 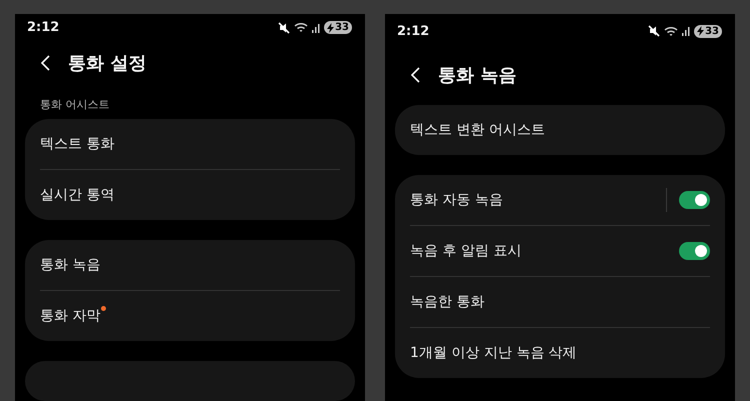 I want to click on settings-row: 실시간 통역, so click(x=190, y=195).